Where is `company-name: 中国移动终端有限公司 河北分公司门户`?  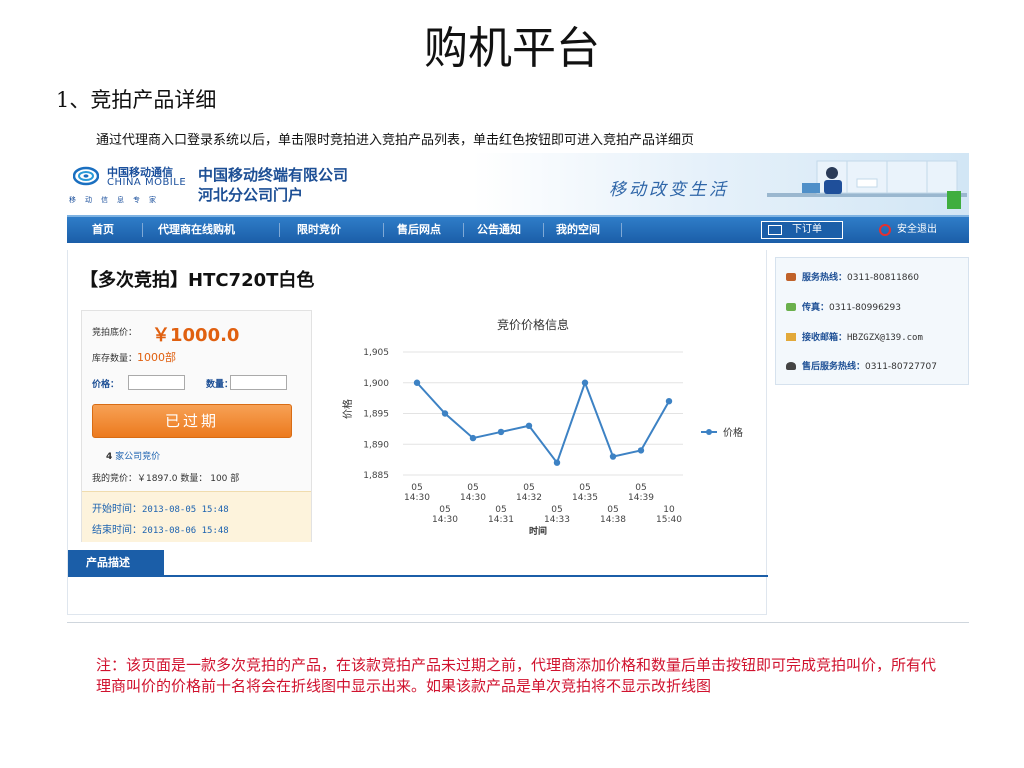
company-name: 中国移动终端有限公司 河北分公司门户 is located at coordinates (273, 185).